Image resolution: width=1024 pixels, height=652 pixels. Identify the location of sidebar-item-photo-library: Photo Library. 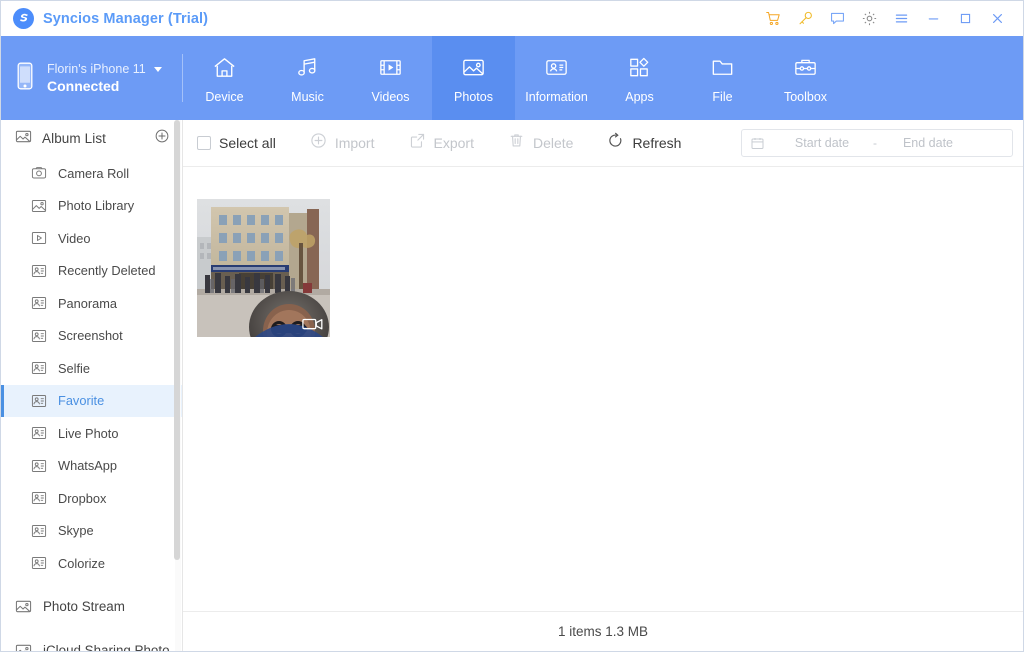
(91, 206).